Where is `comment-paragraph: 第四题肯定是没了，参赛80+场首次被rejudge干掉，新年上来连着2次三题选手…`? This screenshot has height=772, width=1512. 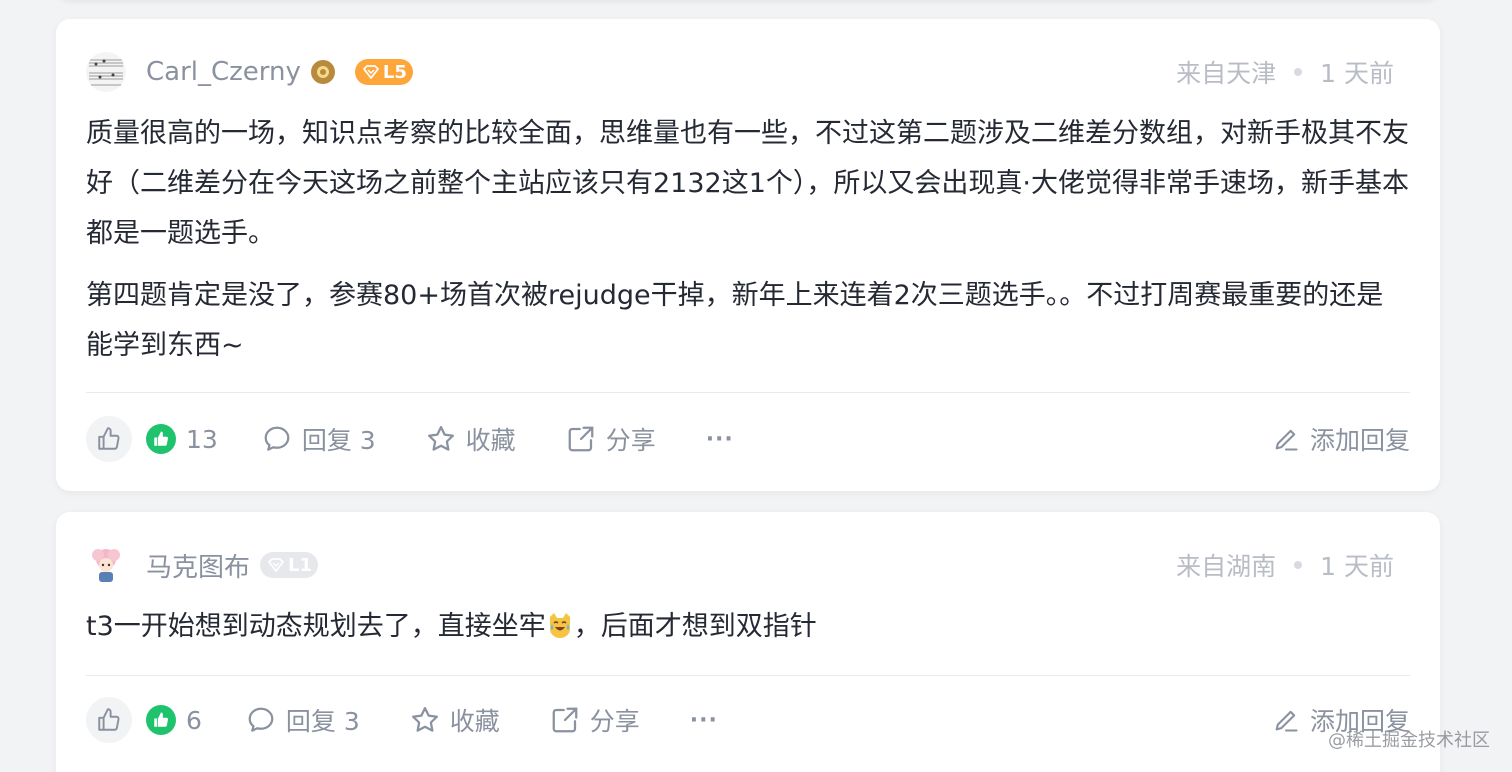
comment-paragraph: 第四题肯定是没了，参赛80+场首次被rejudge干掉，新年上来连着2次三题选手… is located at coordinates (735, 320).